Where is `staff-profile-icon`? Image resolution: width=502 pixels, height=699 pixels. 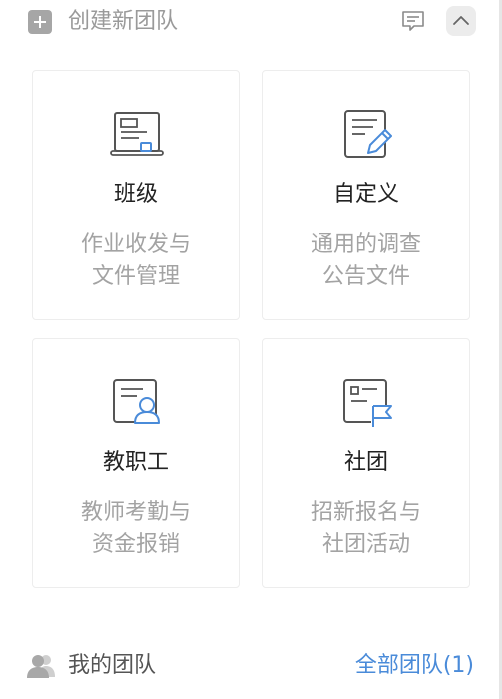 staff-profile-icon is located at coordinates (137, 403).